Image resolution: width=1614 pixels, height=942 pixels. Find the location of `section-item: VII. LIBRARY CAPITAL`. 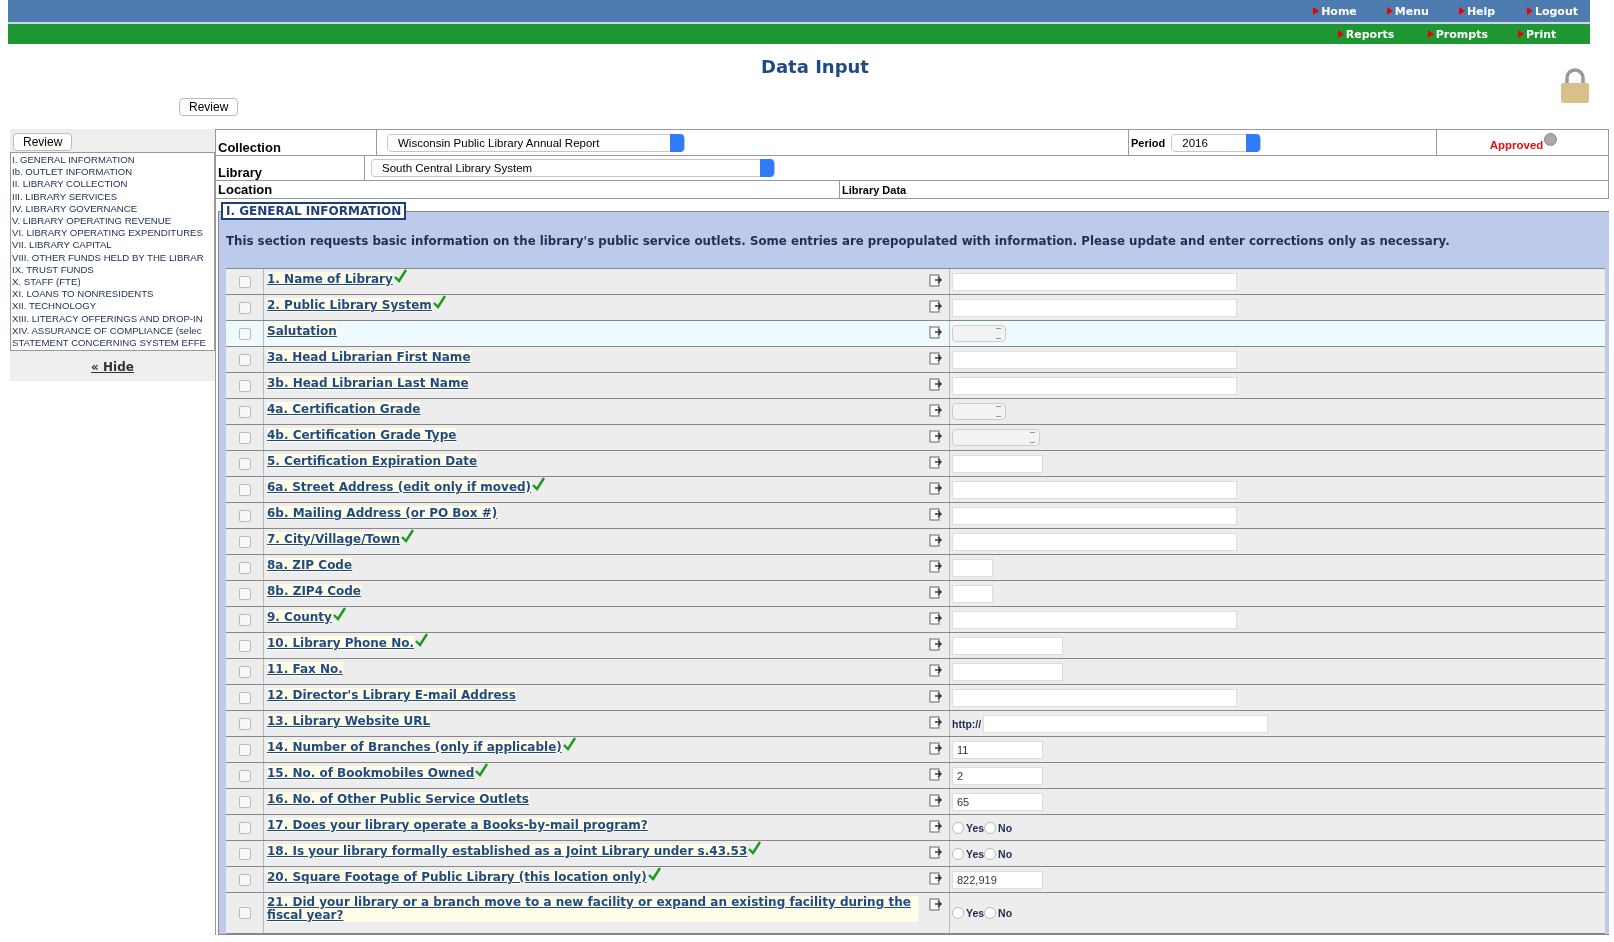

section-item: VII. LIBRARY CAPITAL is located at coordinates (62, 245).